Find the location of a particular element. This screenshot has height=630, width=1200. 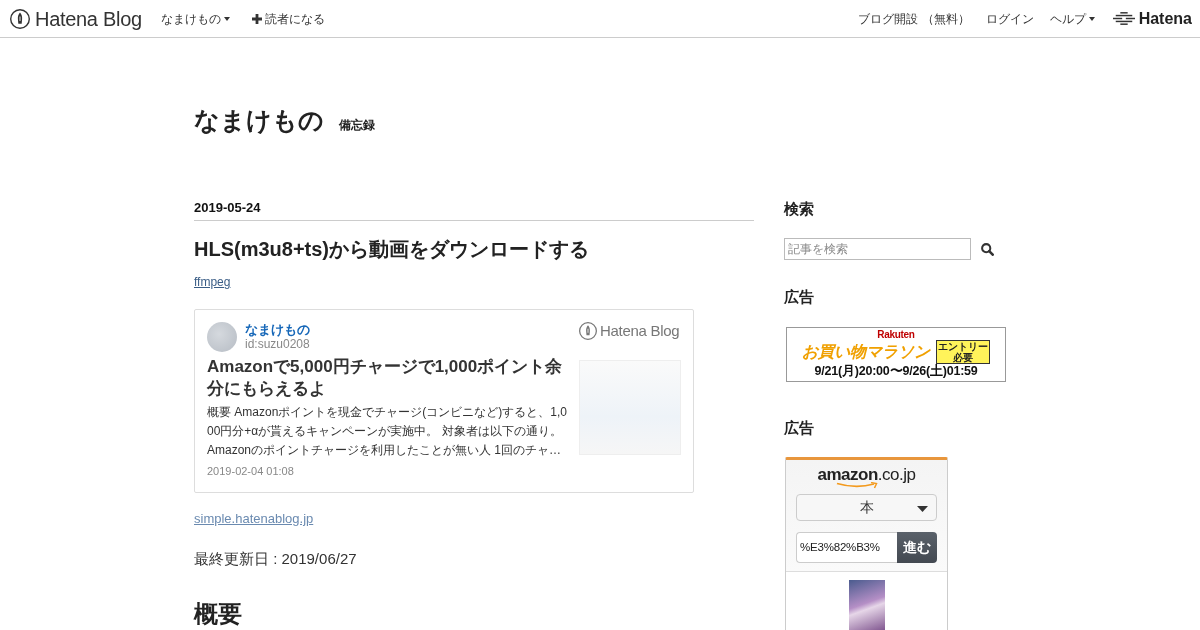

embed-card: なまけもの id:suzu0208 Amazonで5,000円チャージで1,000ポイント余分にもらえるよ 概要 Amazonポイントを現金でチャージ(コンビニなど)すると、1,000円分+αが貰えるキャンペーンが実施中。 対象者は以下の通り。 Amazonのポイントチャージを利用したことが無い人 1回のチャ… 2019-02-04 01:08 Hatena Blog is located at coordinates (444, 401).